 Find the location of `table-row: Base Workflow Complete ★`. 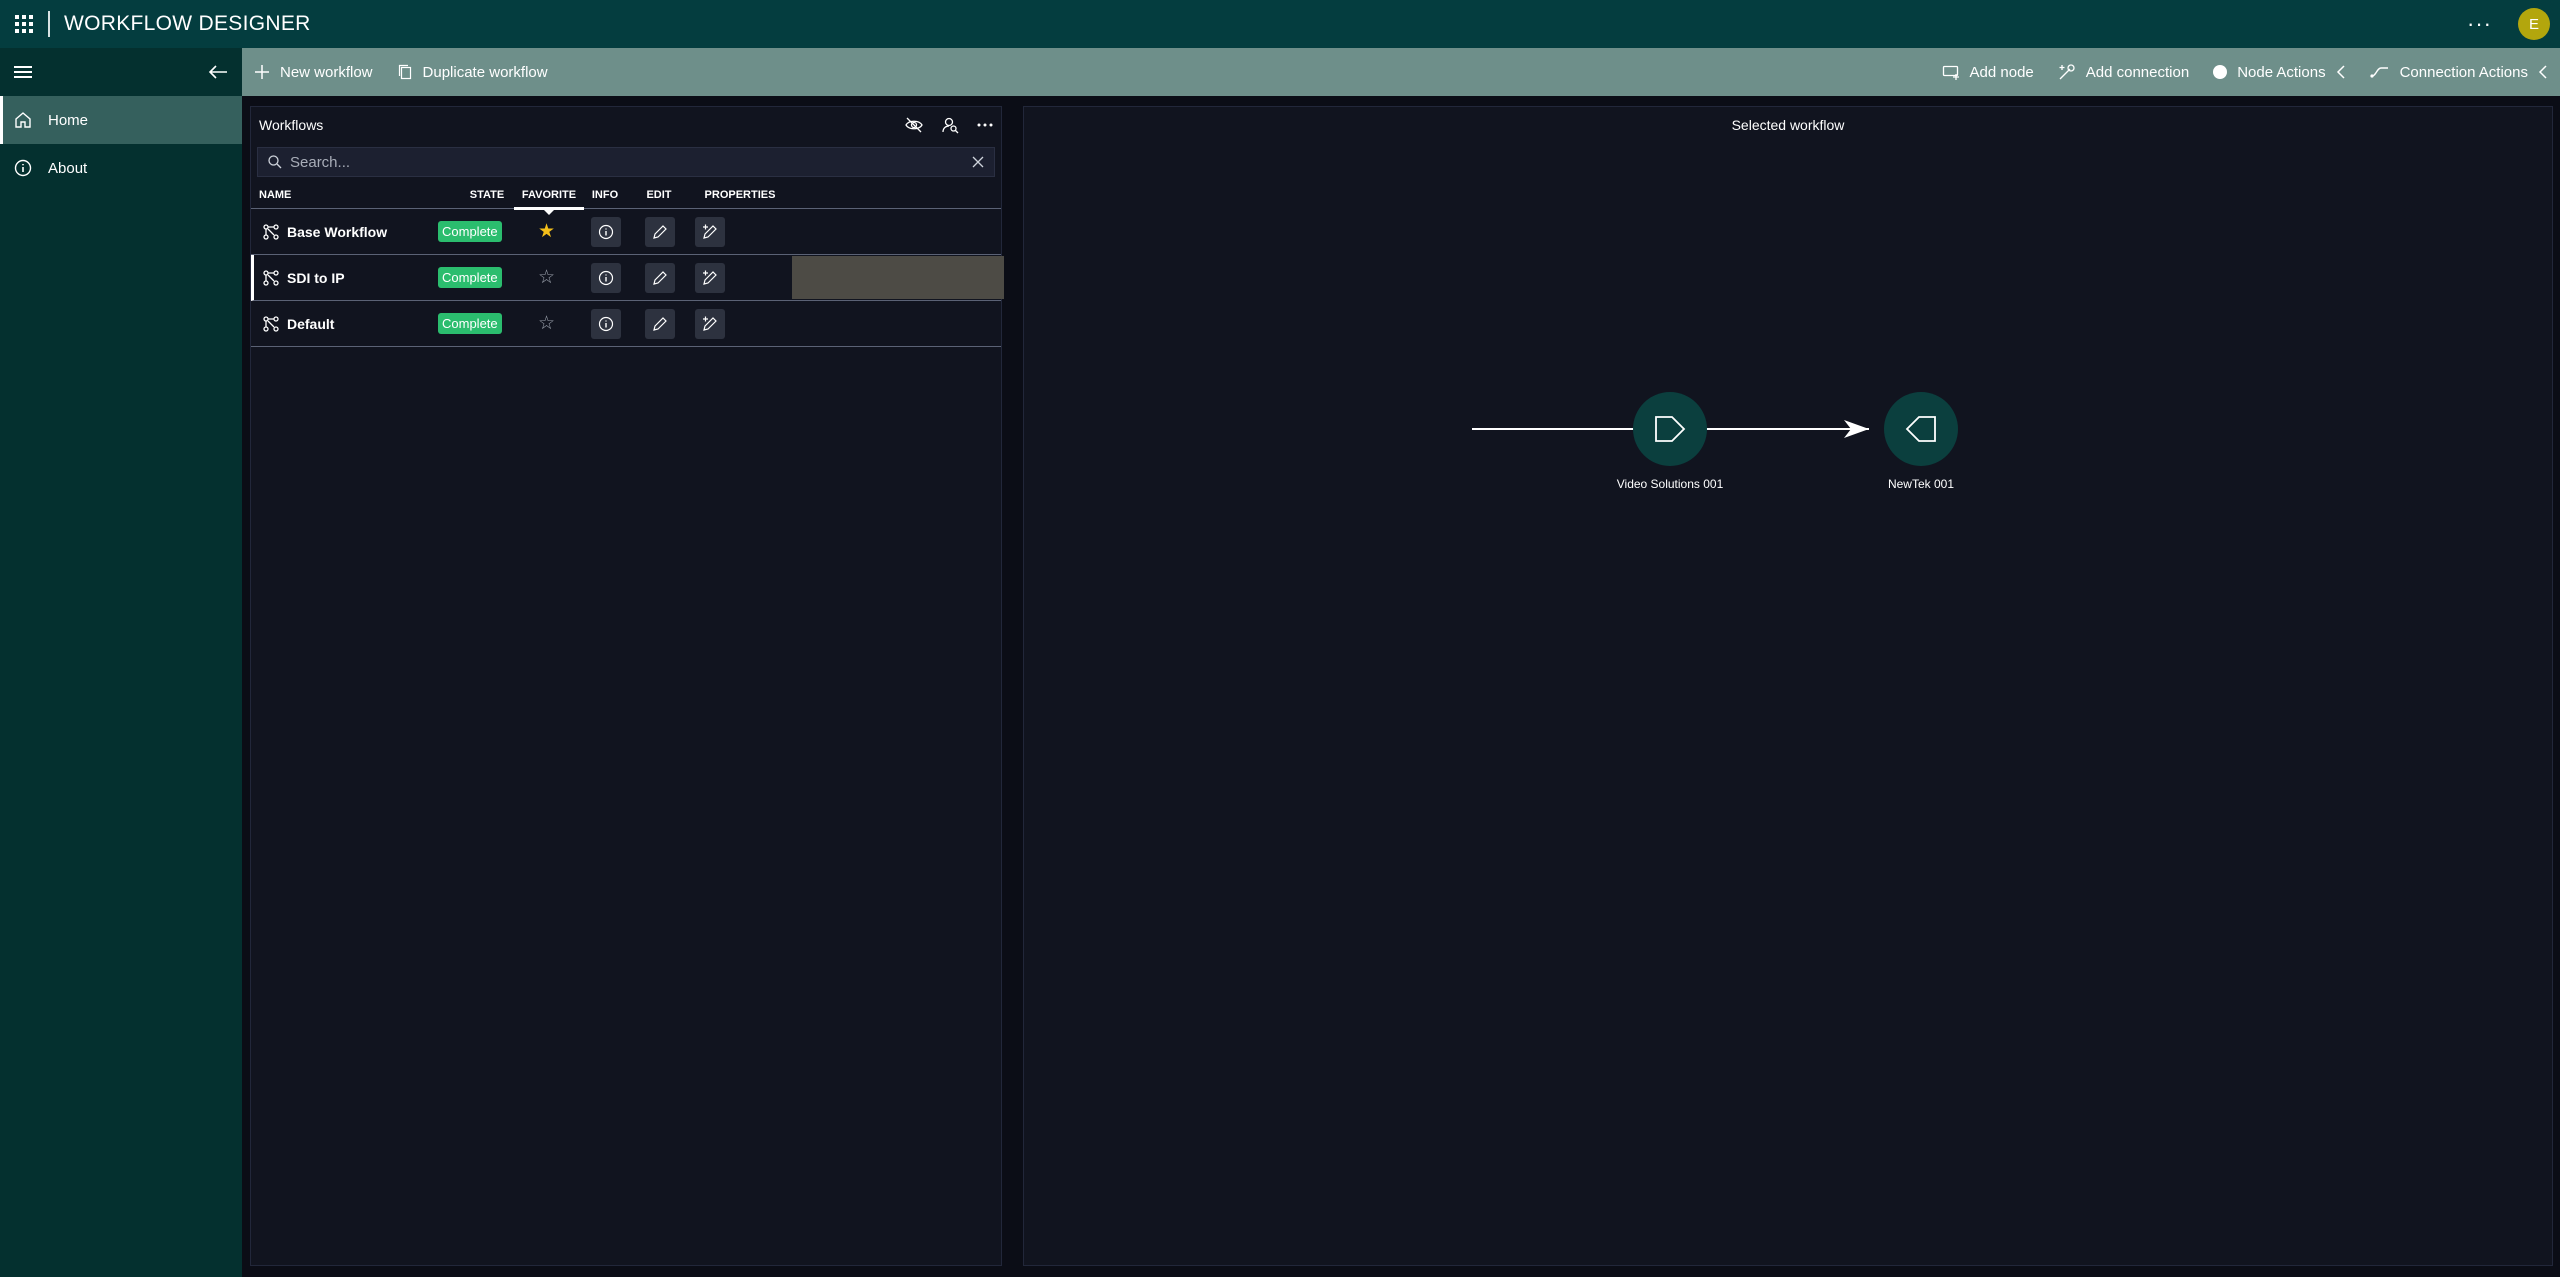

table-row: Base Workflow Complete ★ is located at coordinates (626, 232).